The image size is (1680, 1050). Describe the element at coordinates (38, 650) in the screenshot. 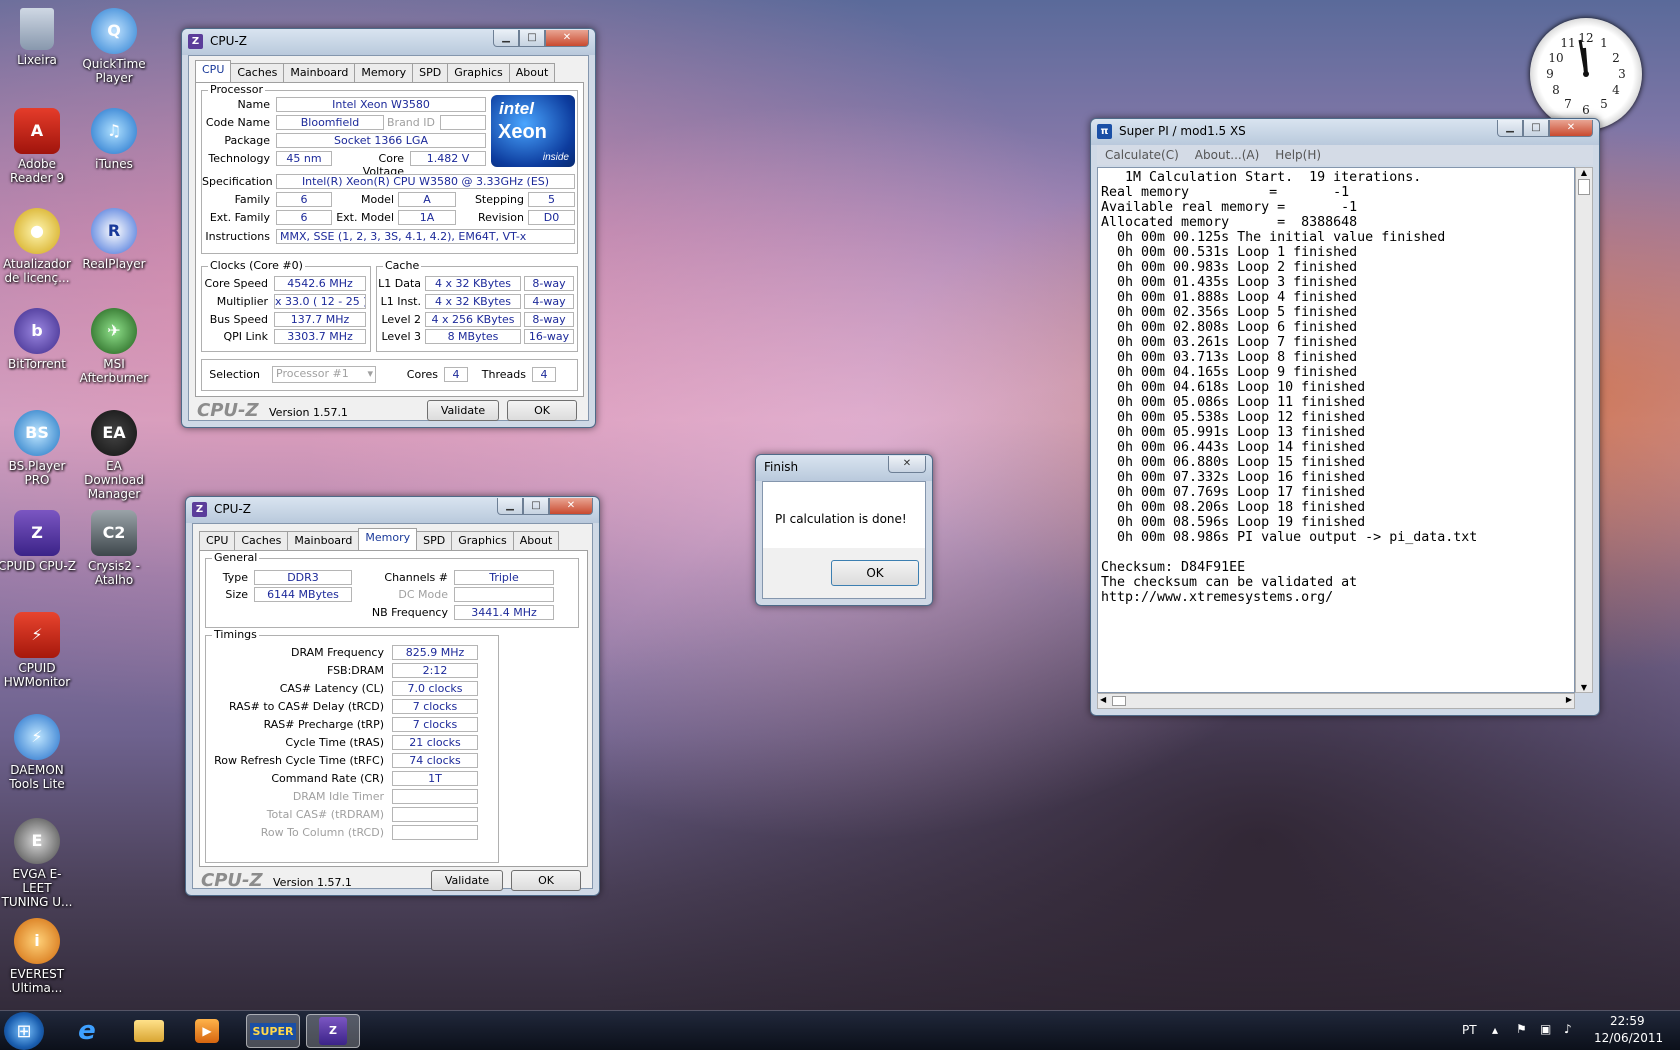

I see `desktop-icon-hwmonitor: ⚡ CPUID HWMonitor` at that location.